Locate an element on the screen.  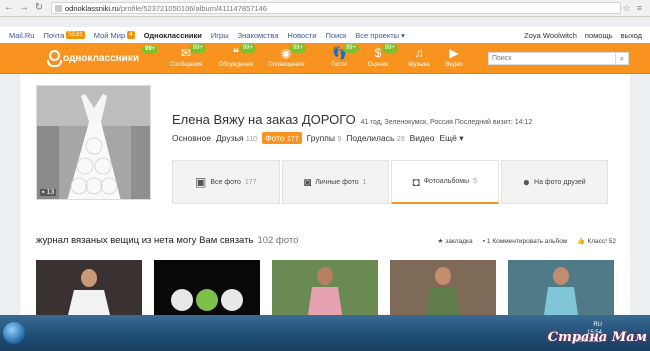
crochet-dress-photo is located at coordinates (93, 142).